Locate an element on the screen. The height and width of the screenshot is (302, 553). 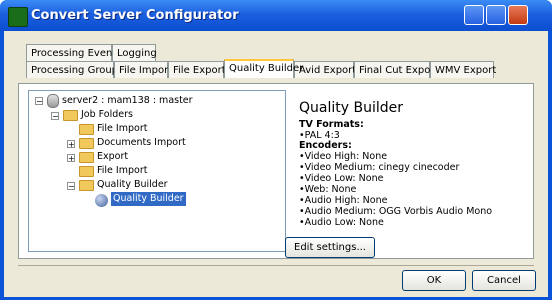
tree-node-root: server2 : mam138 : master is located at coordinates (127, 101).